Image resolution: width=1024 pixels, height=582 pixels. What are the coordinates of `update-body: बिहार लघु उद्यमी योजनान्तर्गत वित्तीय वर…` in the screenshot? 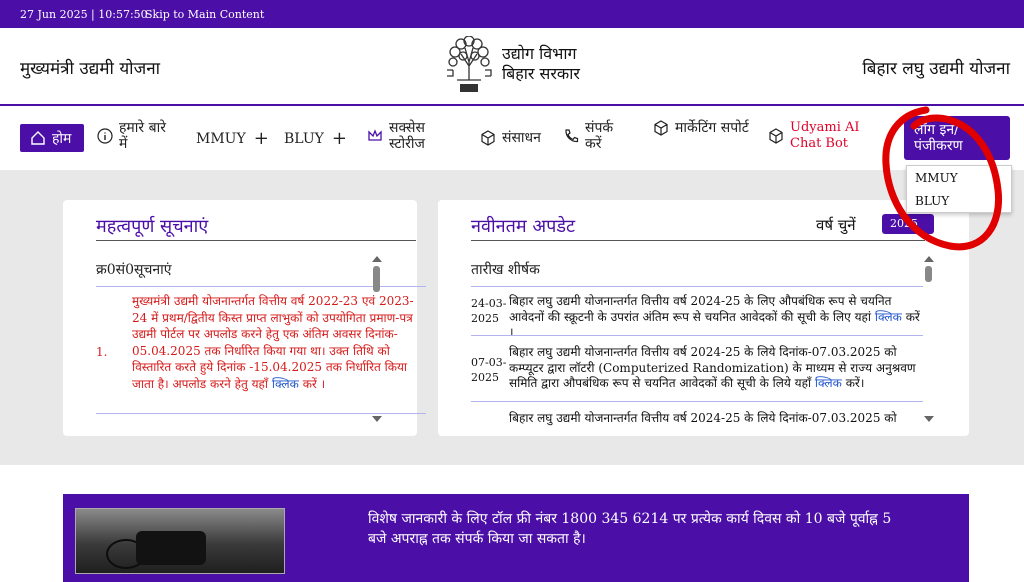 It's located at (700, 309).